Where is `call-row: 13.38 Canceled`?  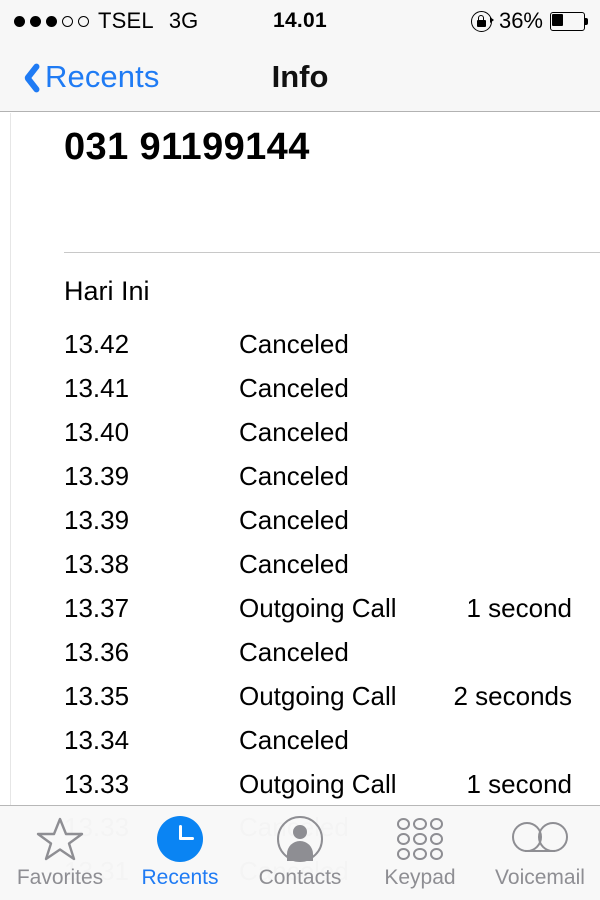
call-row: 13.38 Canceled is located at coordinates (300, 564).